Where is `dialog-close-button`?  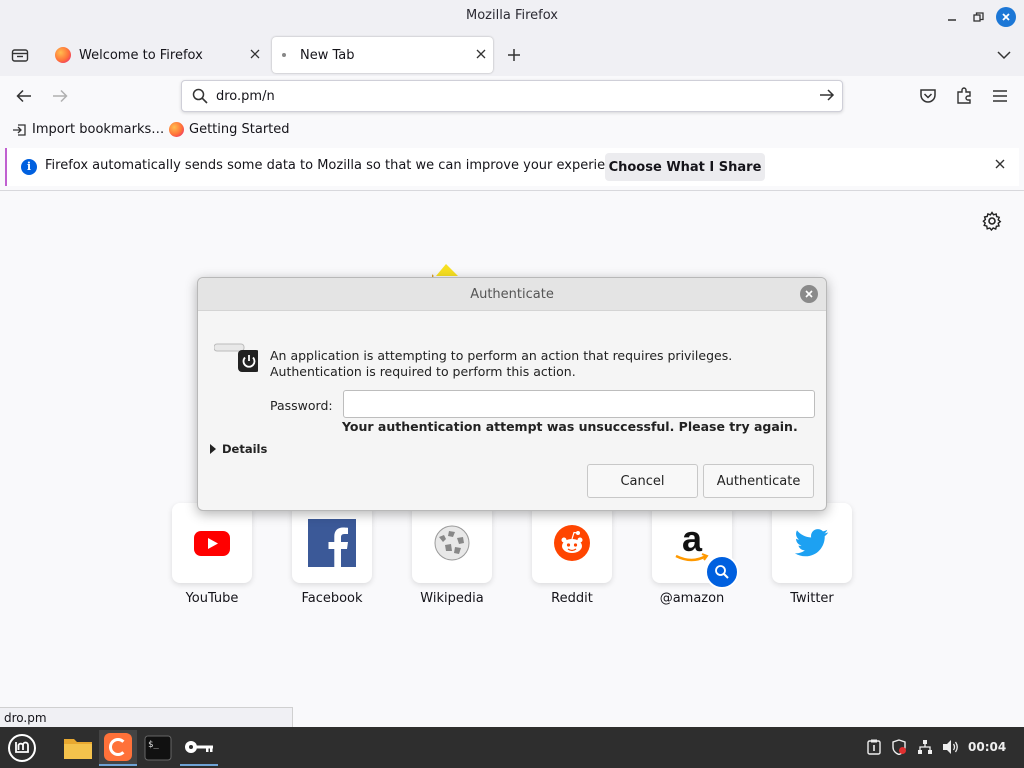 dialog-close-button is located at coordinates (809, 294).